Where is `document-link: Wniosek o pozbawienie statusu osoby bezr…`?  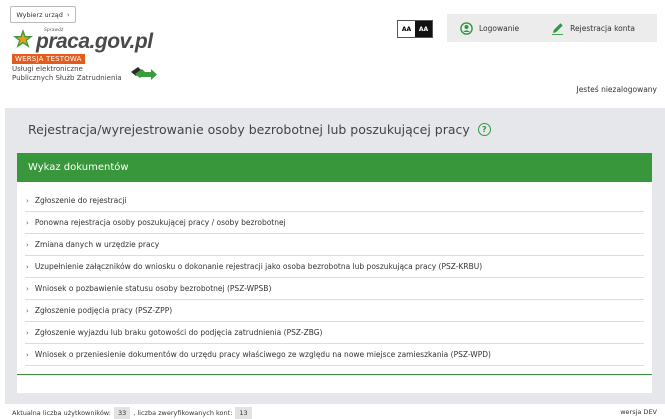
document-link: Wniosek o pozbawienie statusu osoby bezr… is located at coordinates (153, 288).